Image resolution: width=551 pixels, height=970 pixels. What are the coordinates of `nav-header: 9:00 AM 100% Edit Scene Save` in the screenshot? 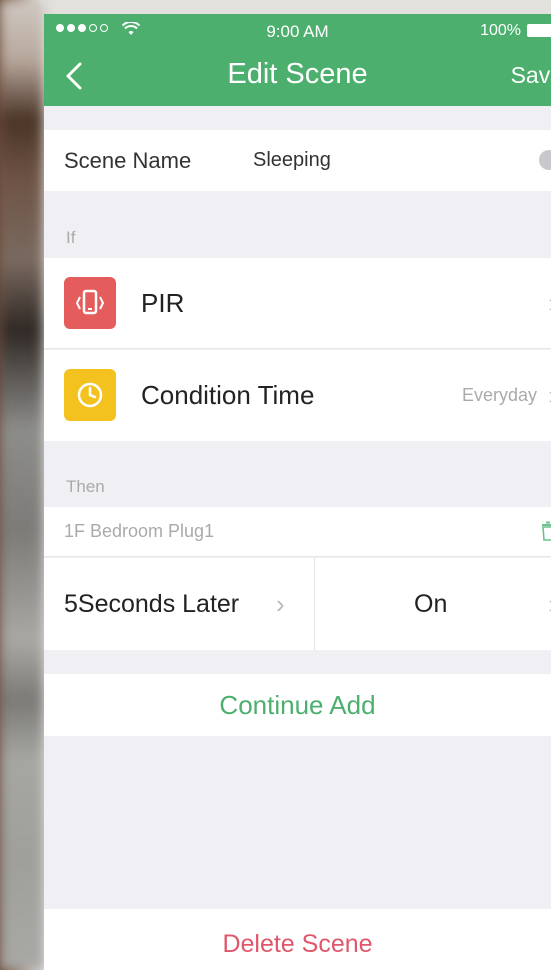 It's located at (297, 60).